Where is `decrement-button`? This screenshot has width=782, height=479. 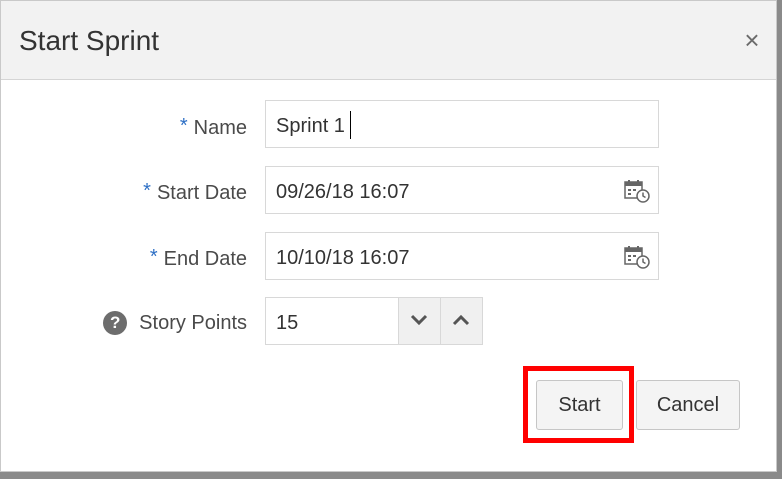
decrement-button is located at coordinates (419, 321).